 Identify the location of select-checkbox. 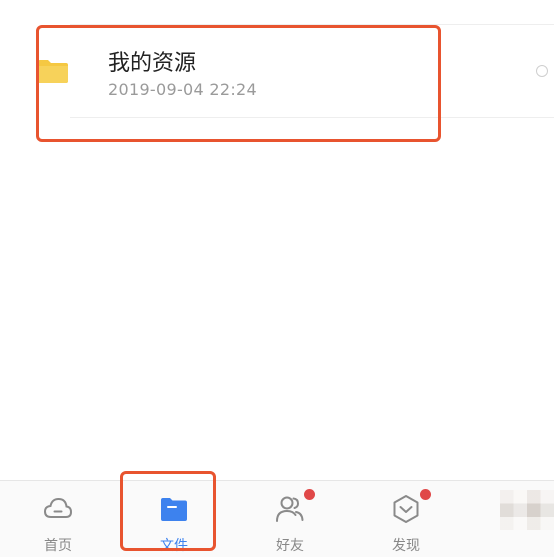
(542, 71).